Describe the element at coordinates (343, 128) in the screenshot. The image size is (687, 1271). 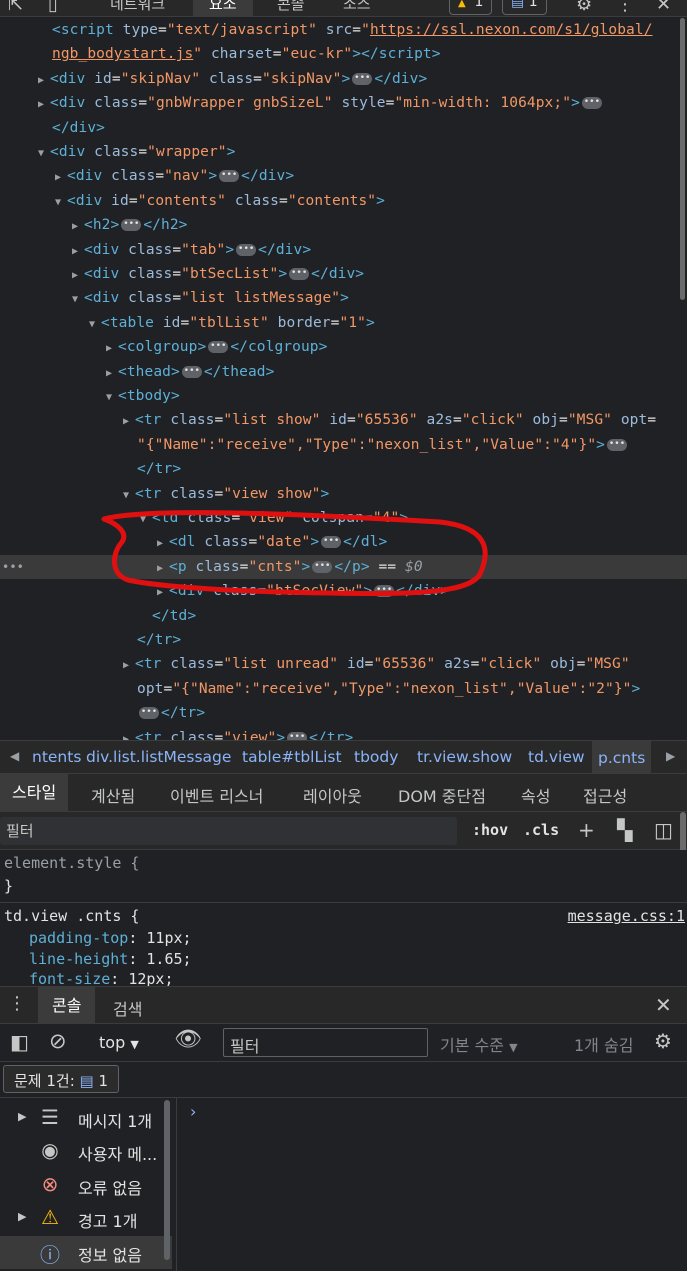
I see `tree-node-gnbwrapper-close: </div>` at that location.